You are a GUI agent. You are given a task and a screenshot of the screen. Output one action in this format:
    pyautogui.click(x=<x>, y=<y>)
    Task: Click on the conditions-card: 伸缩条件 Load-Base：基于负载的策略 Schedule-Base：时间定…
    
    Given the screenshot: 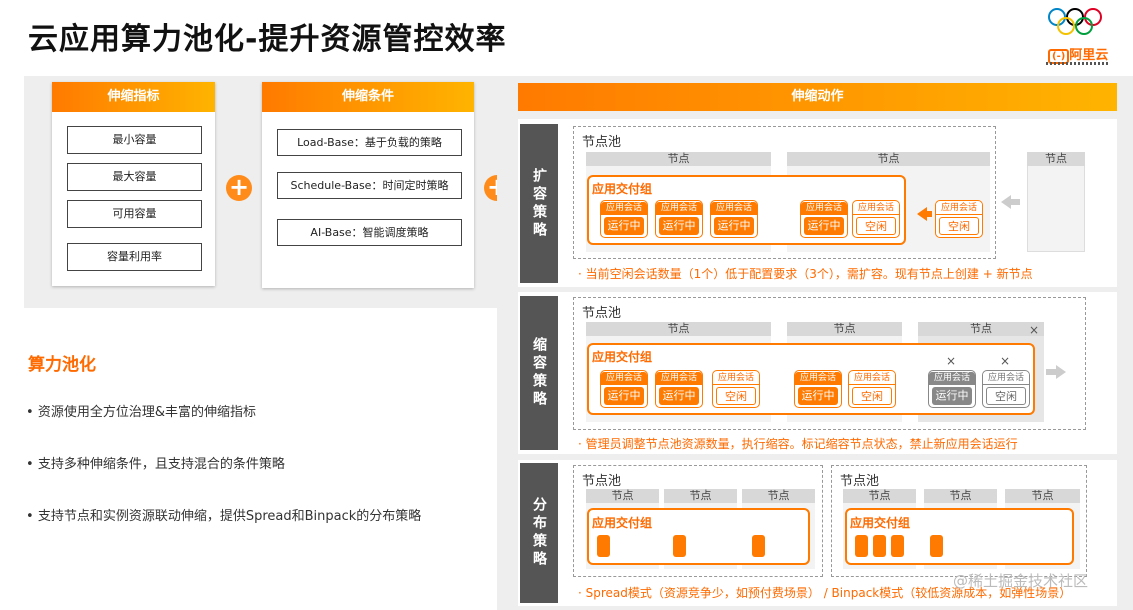 What is the action you would take?
    pyautogui.click(x=368, y=185)
    